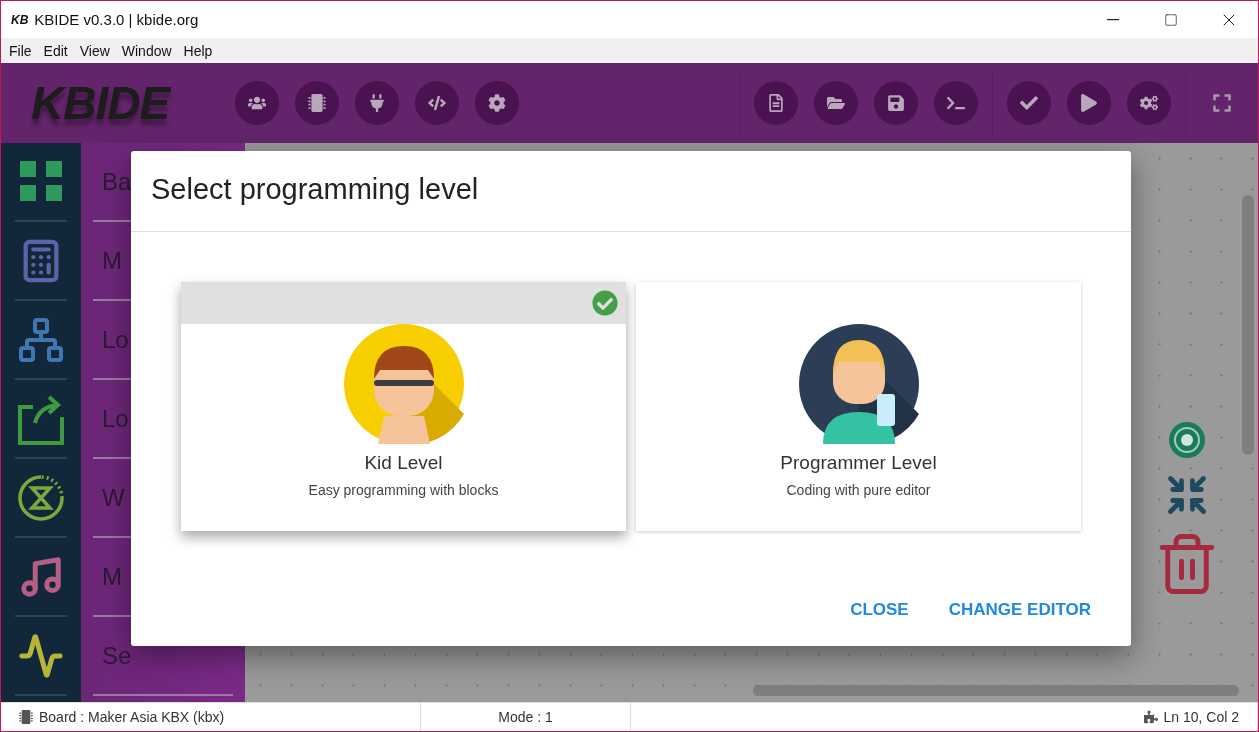 The height and width of the screenshot is (732, 1259). I want to click on pulse-icon, so click(41, 655).